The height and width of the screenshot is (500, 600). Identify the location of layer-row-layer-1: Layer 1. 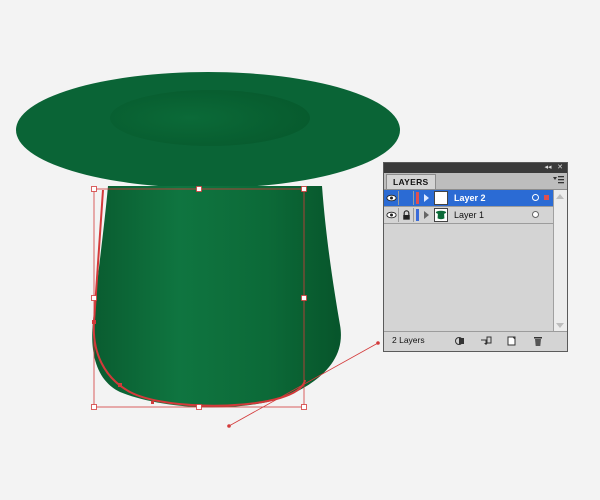
(468, 215).